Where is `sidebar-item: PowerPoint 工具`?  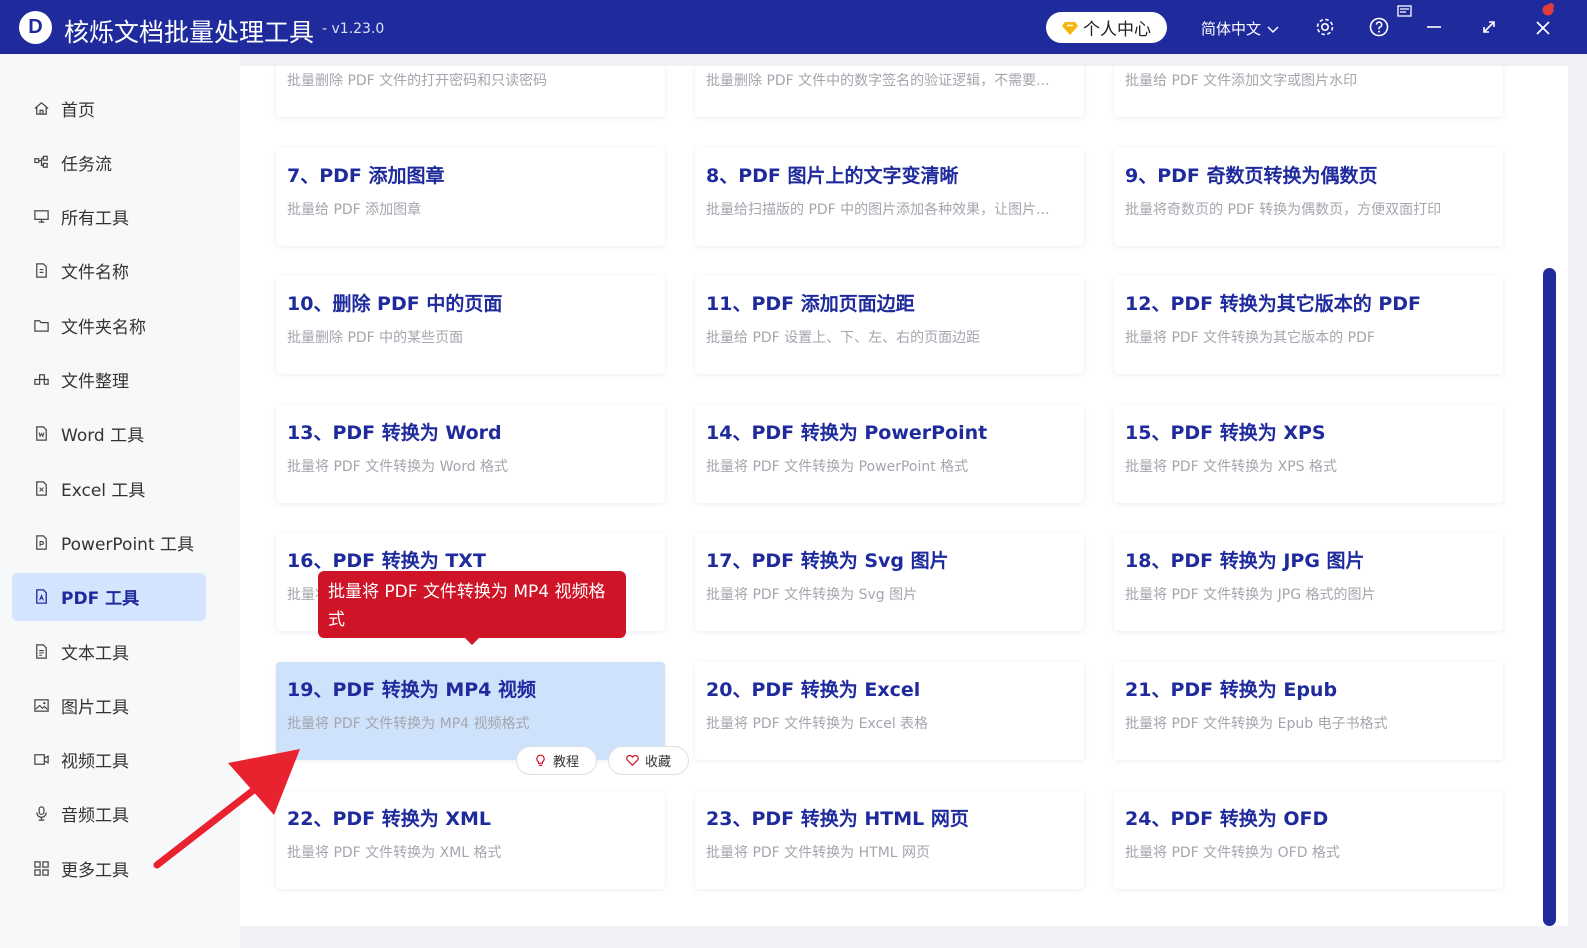
sidebar-item: PowerPoint 工具 is located at coordinates (109, 542).